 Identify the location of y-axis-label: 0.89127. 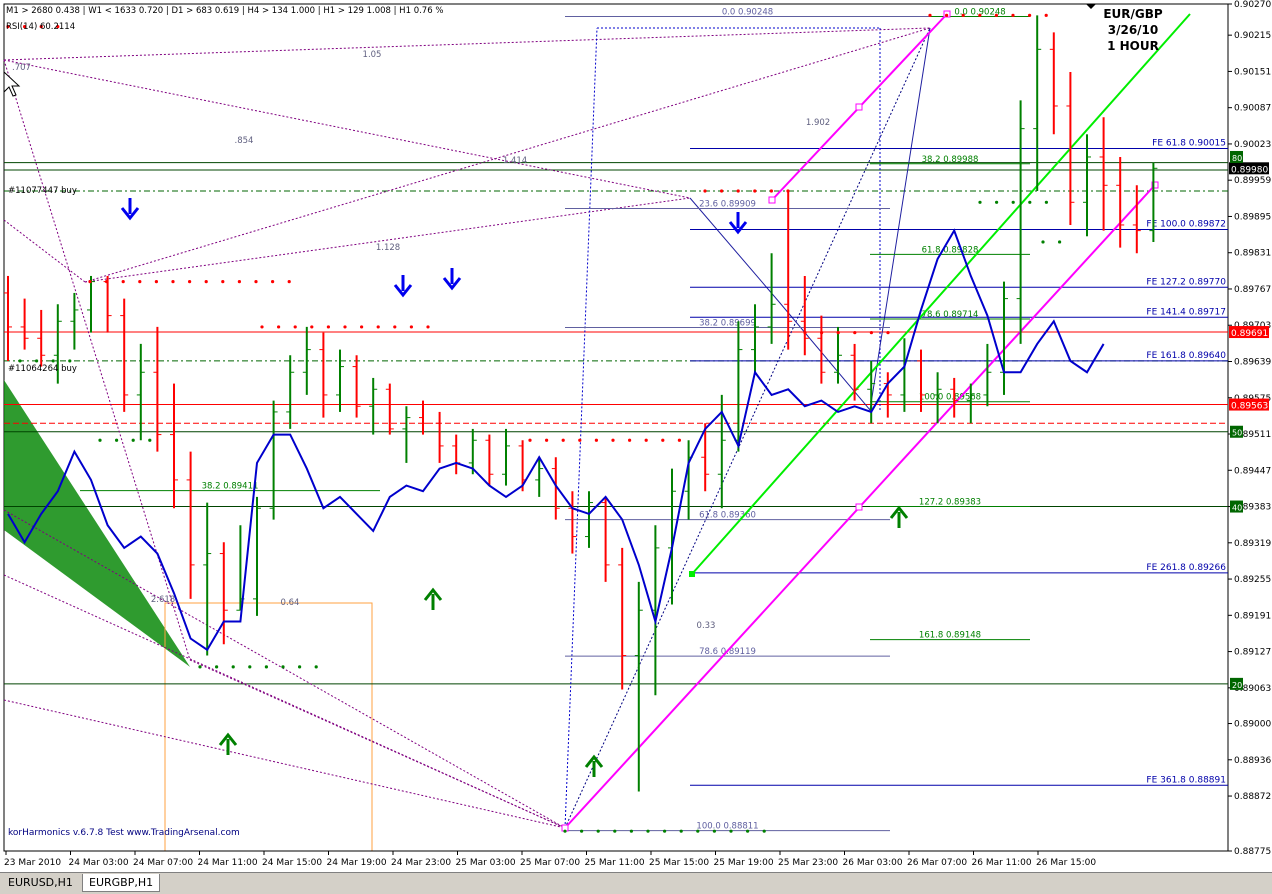
(1252, 653).